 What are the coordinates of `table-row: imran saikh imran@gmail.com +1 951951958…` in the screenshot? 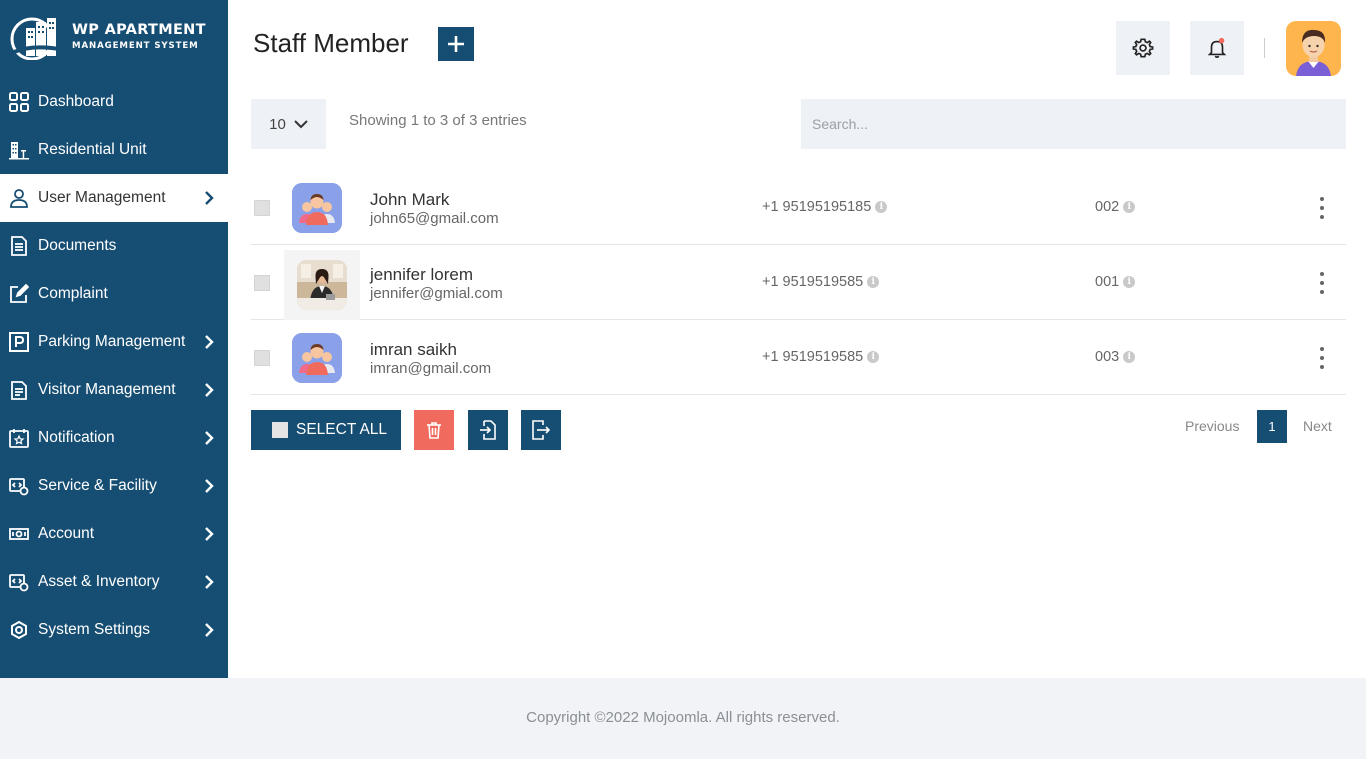 It's located at (798, 357).